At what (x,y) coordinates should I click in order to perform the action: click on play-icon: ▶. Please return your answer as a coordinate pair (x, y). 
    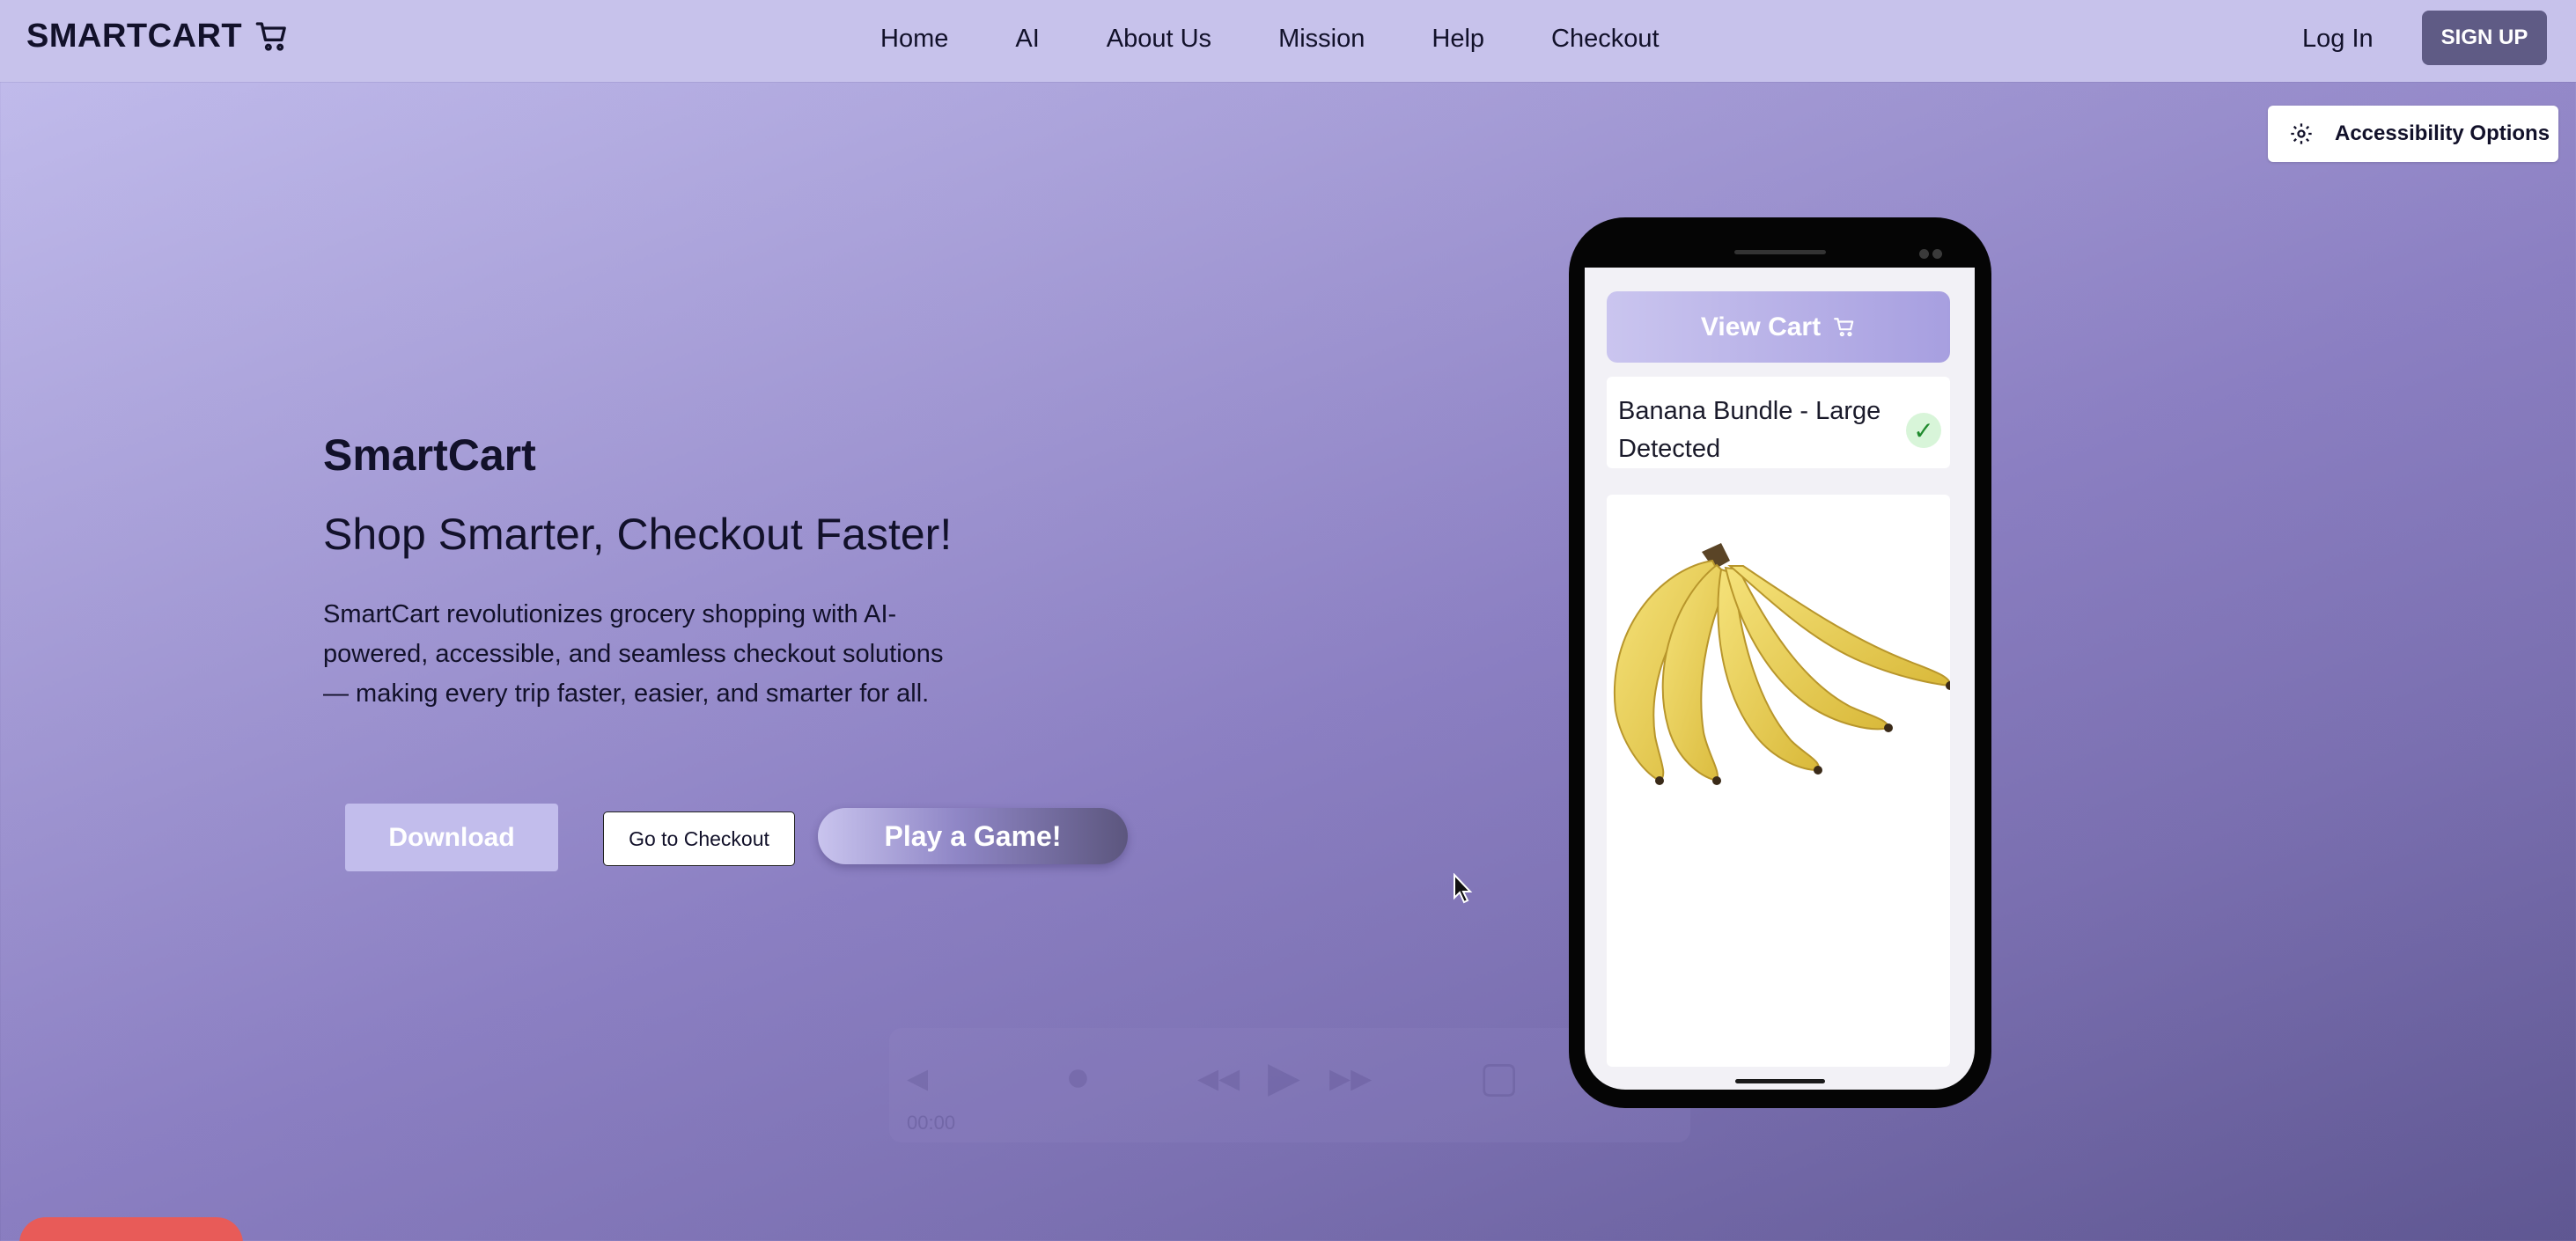
    Looking at the image, I should click on (1284, 1077).